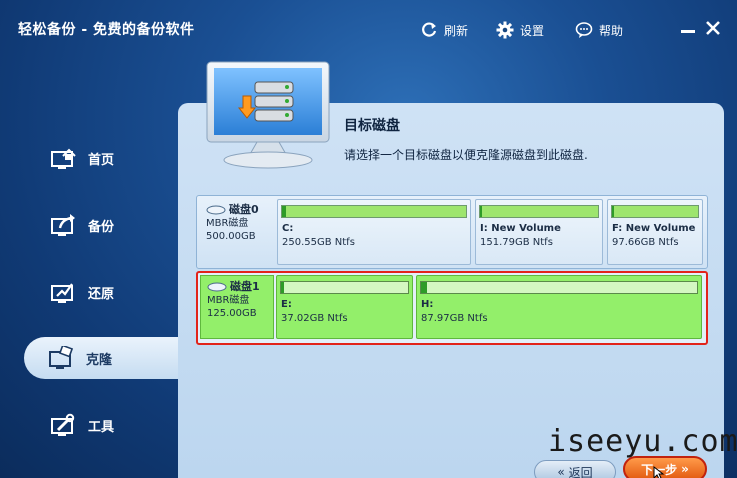 The width and height of the screenshot is (737, 478). I want to click on partition-size: 151.79GB Ntfs, so click(516, 242).